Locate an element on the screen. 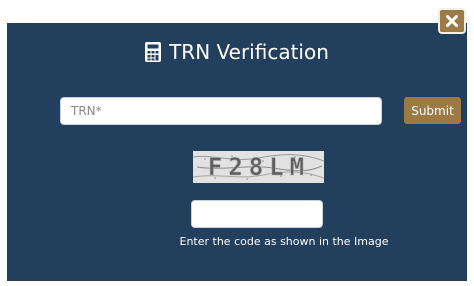 This screenshot has height=286, width=474. captcha-image: F28LM is located at coordinates (258, 167).